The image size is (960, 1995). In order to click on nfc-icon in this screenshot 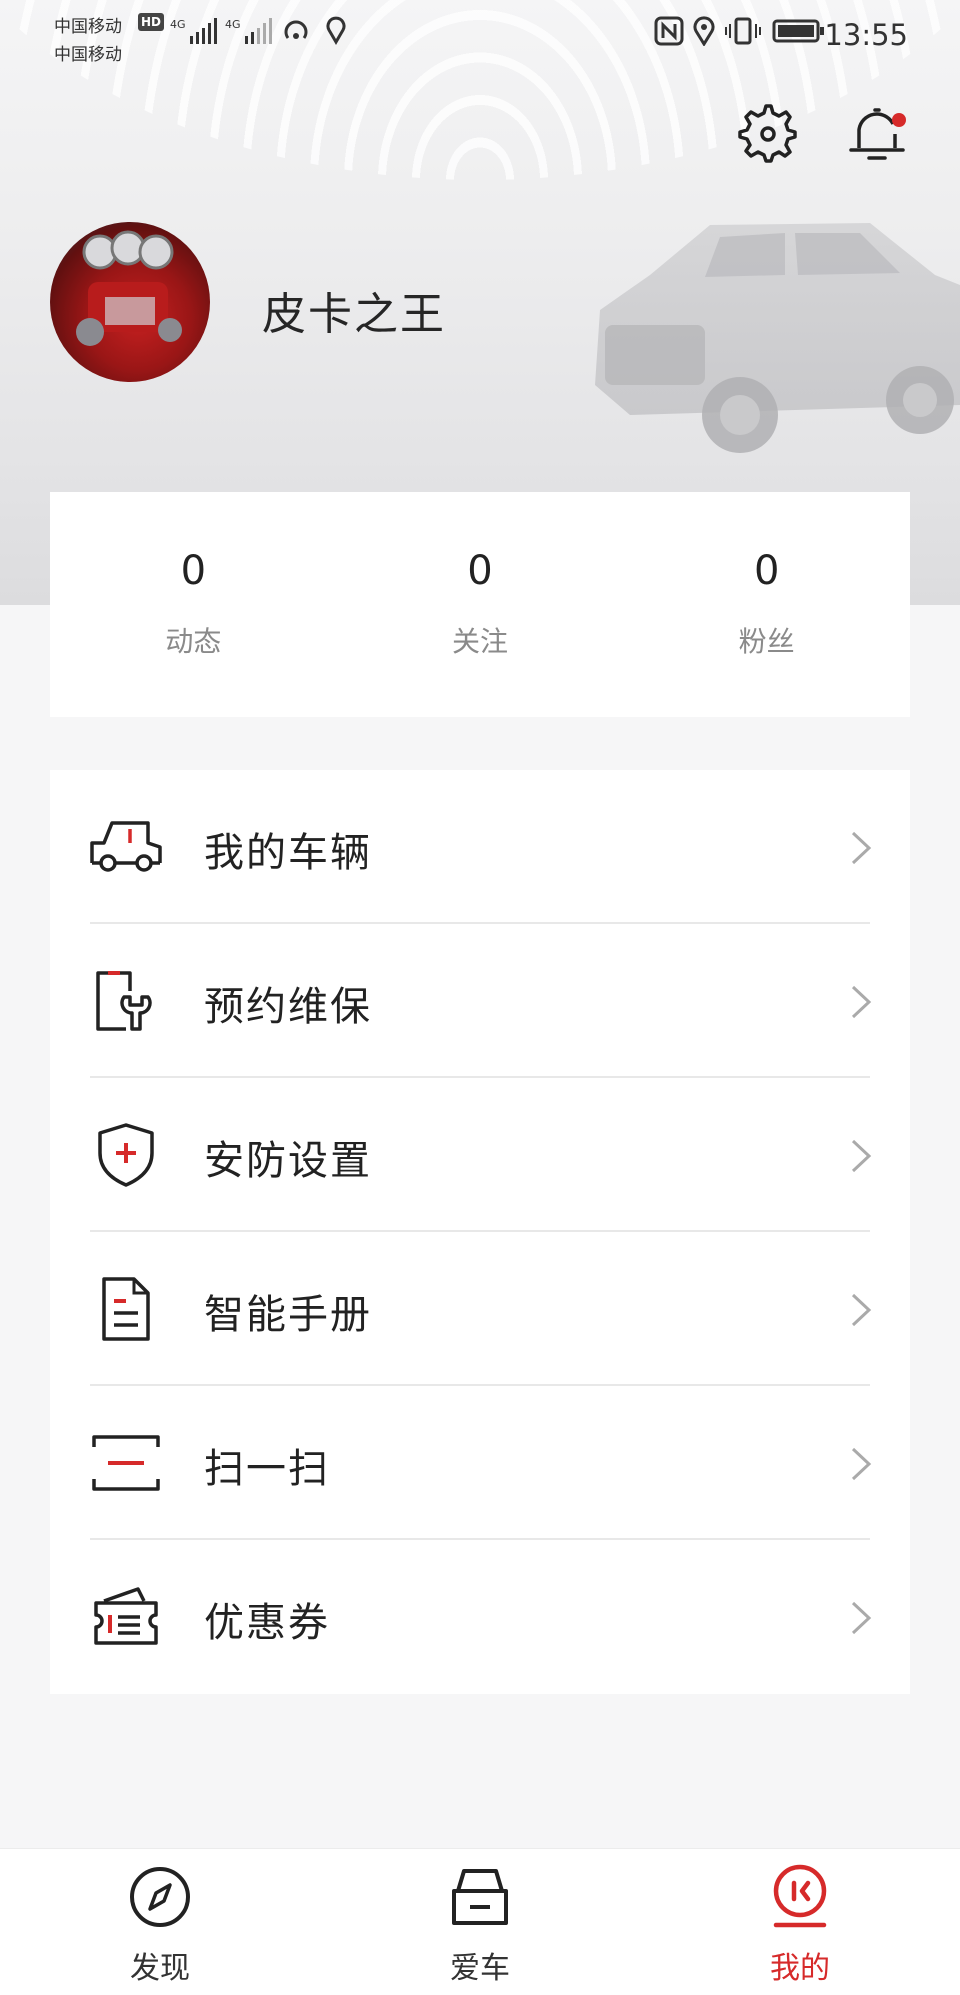, I will do `click(669, 31)`.